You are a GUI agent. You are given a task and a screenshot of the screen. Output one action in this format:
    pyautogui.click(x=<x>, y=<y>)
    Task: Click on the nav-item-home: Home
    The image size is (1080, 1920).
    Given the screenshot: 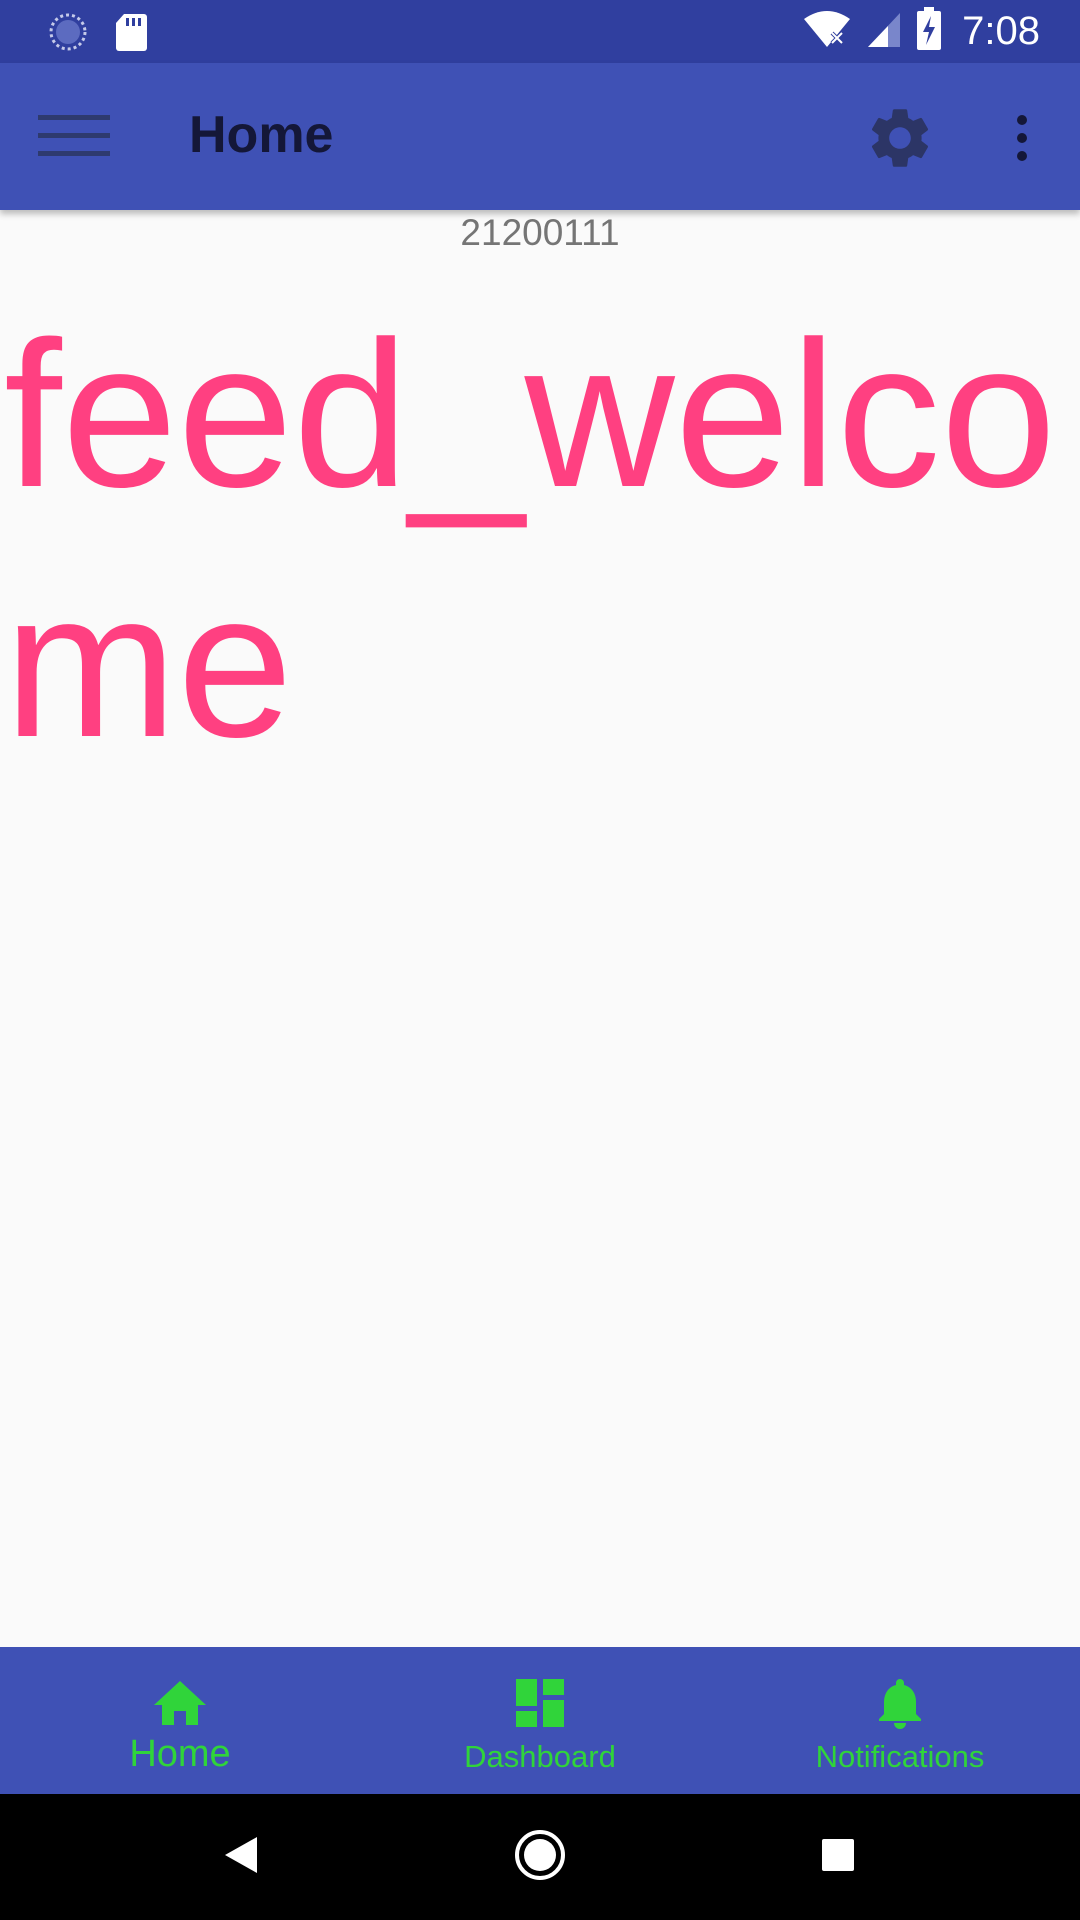 What is the action you would take?
    pyautogui.click(x=180, y=1720)
    